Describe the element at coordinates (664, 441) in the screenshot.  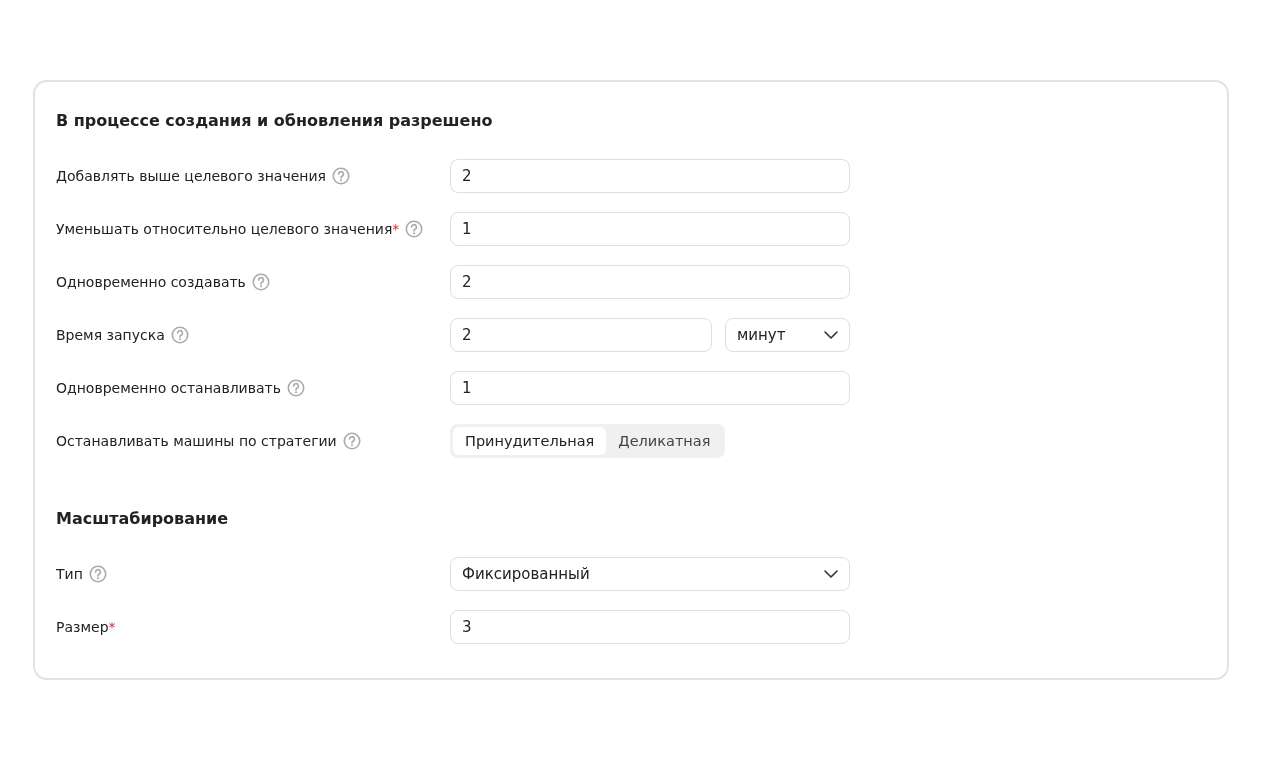
I see `segment-option: Деликатная` at that location.